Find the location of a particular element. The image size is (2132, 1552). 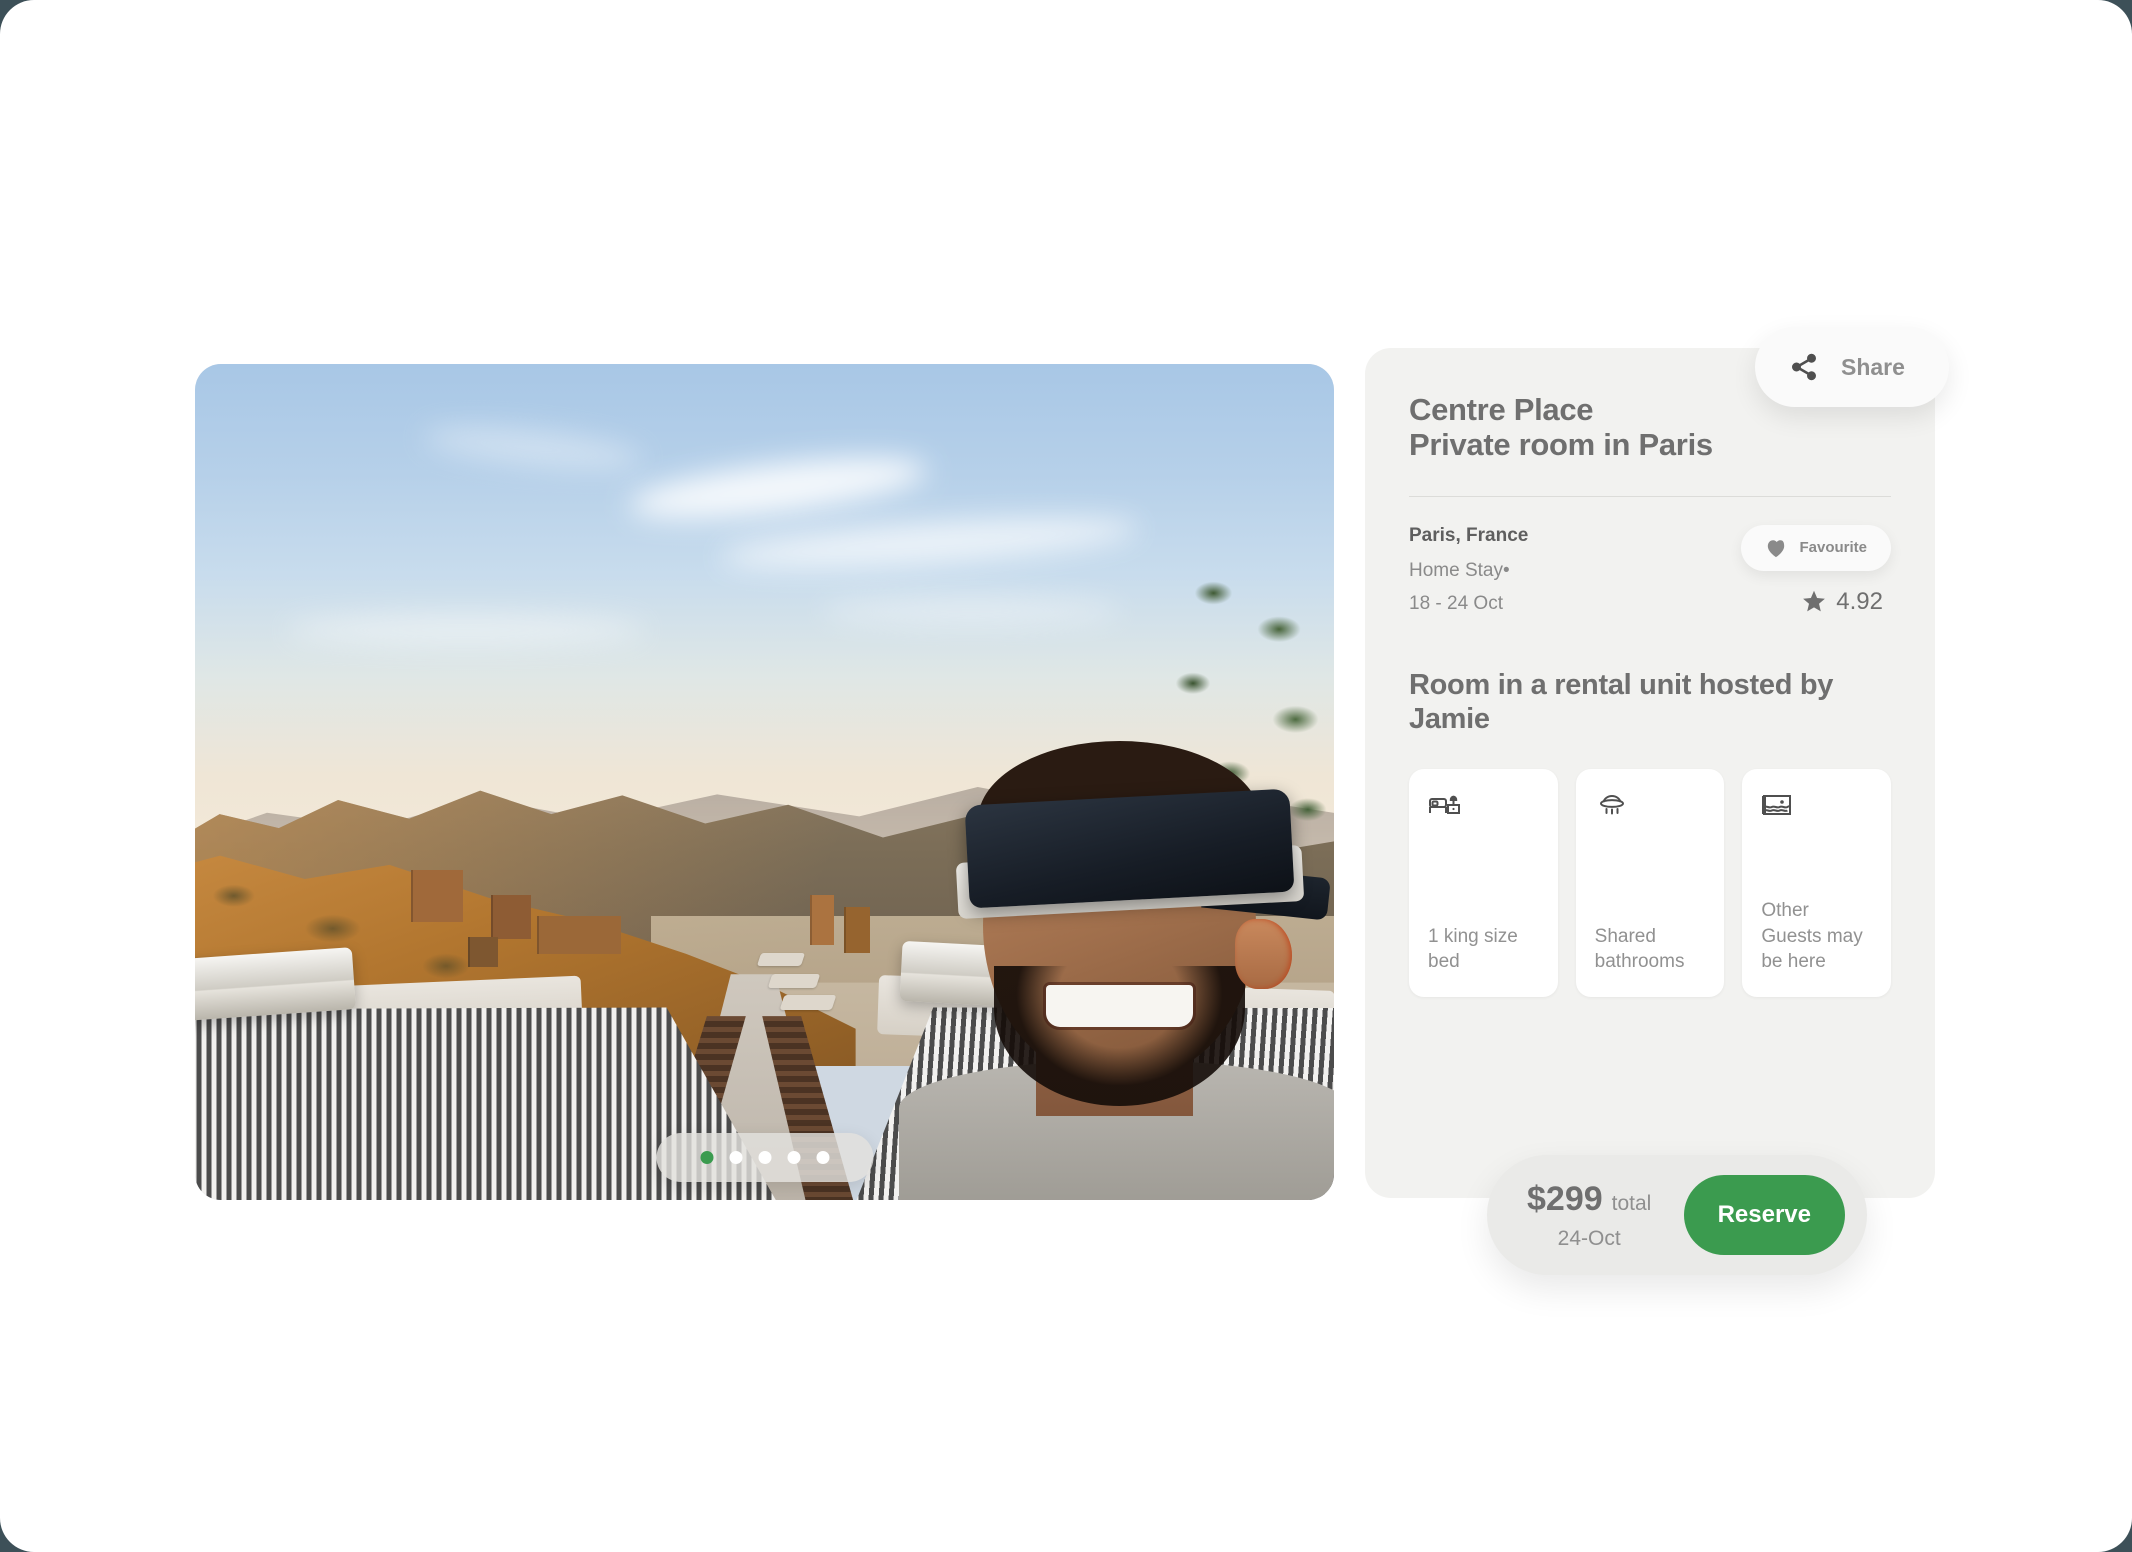

amenity-card-bed: 1 king size bed is located at coordinates (1483, 883).